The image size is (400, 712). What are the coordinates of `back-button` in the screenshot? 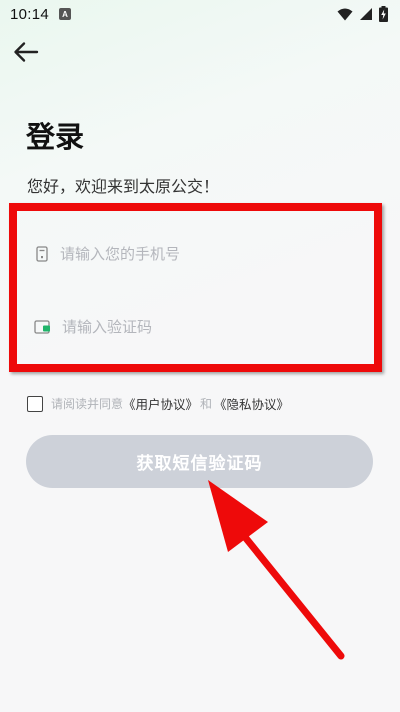 It's located at (26, 52).